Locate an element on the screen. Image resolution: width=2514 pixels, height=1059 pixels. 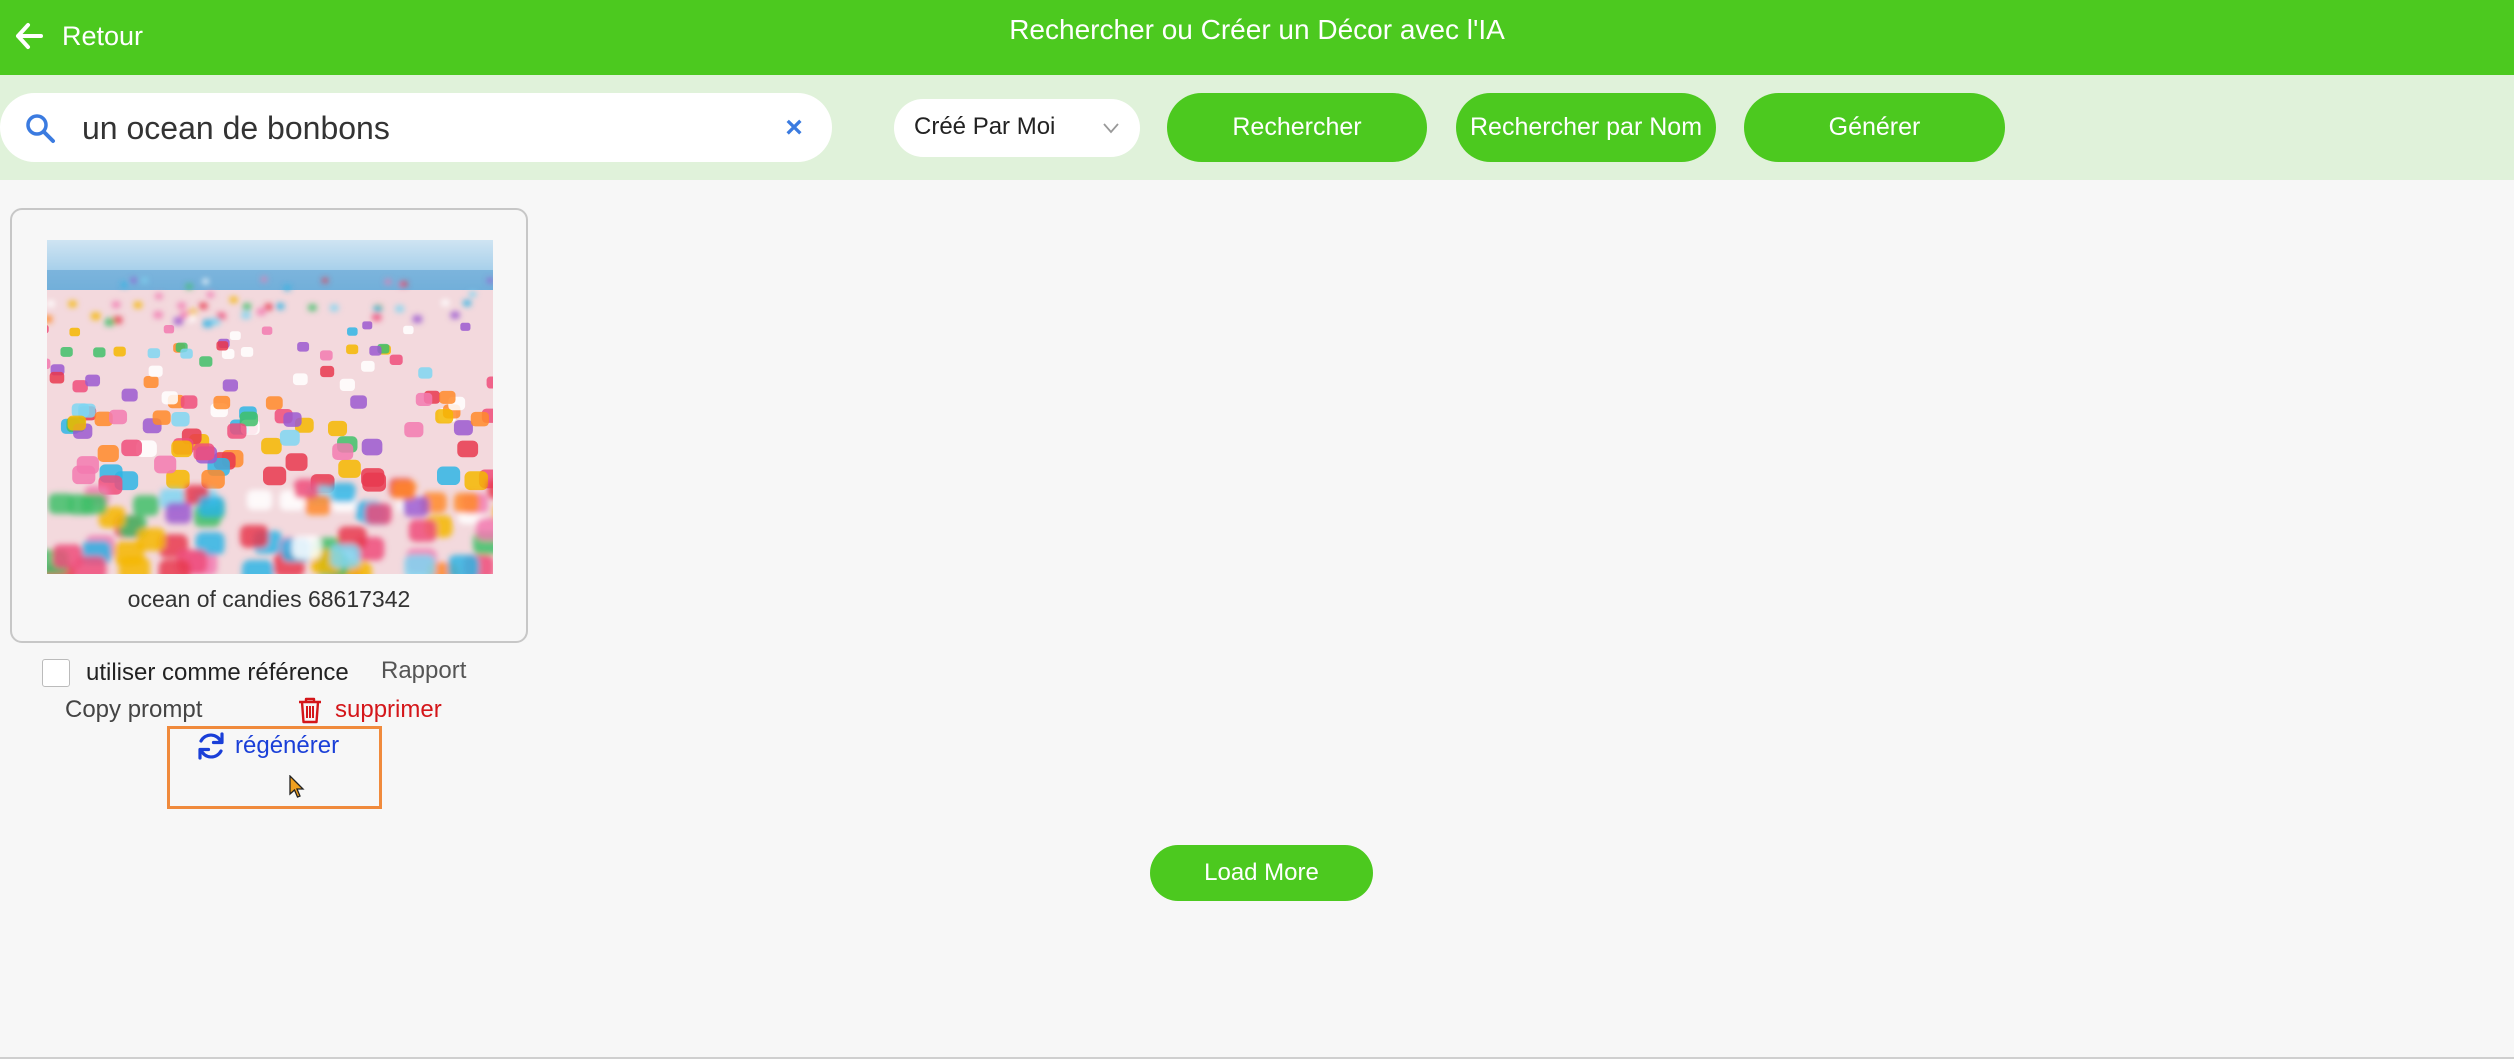
filter-selected-value: Créé Par Moi is located at coordinates (985, 126).